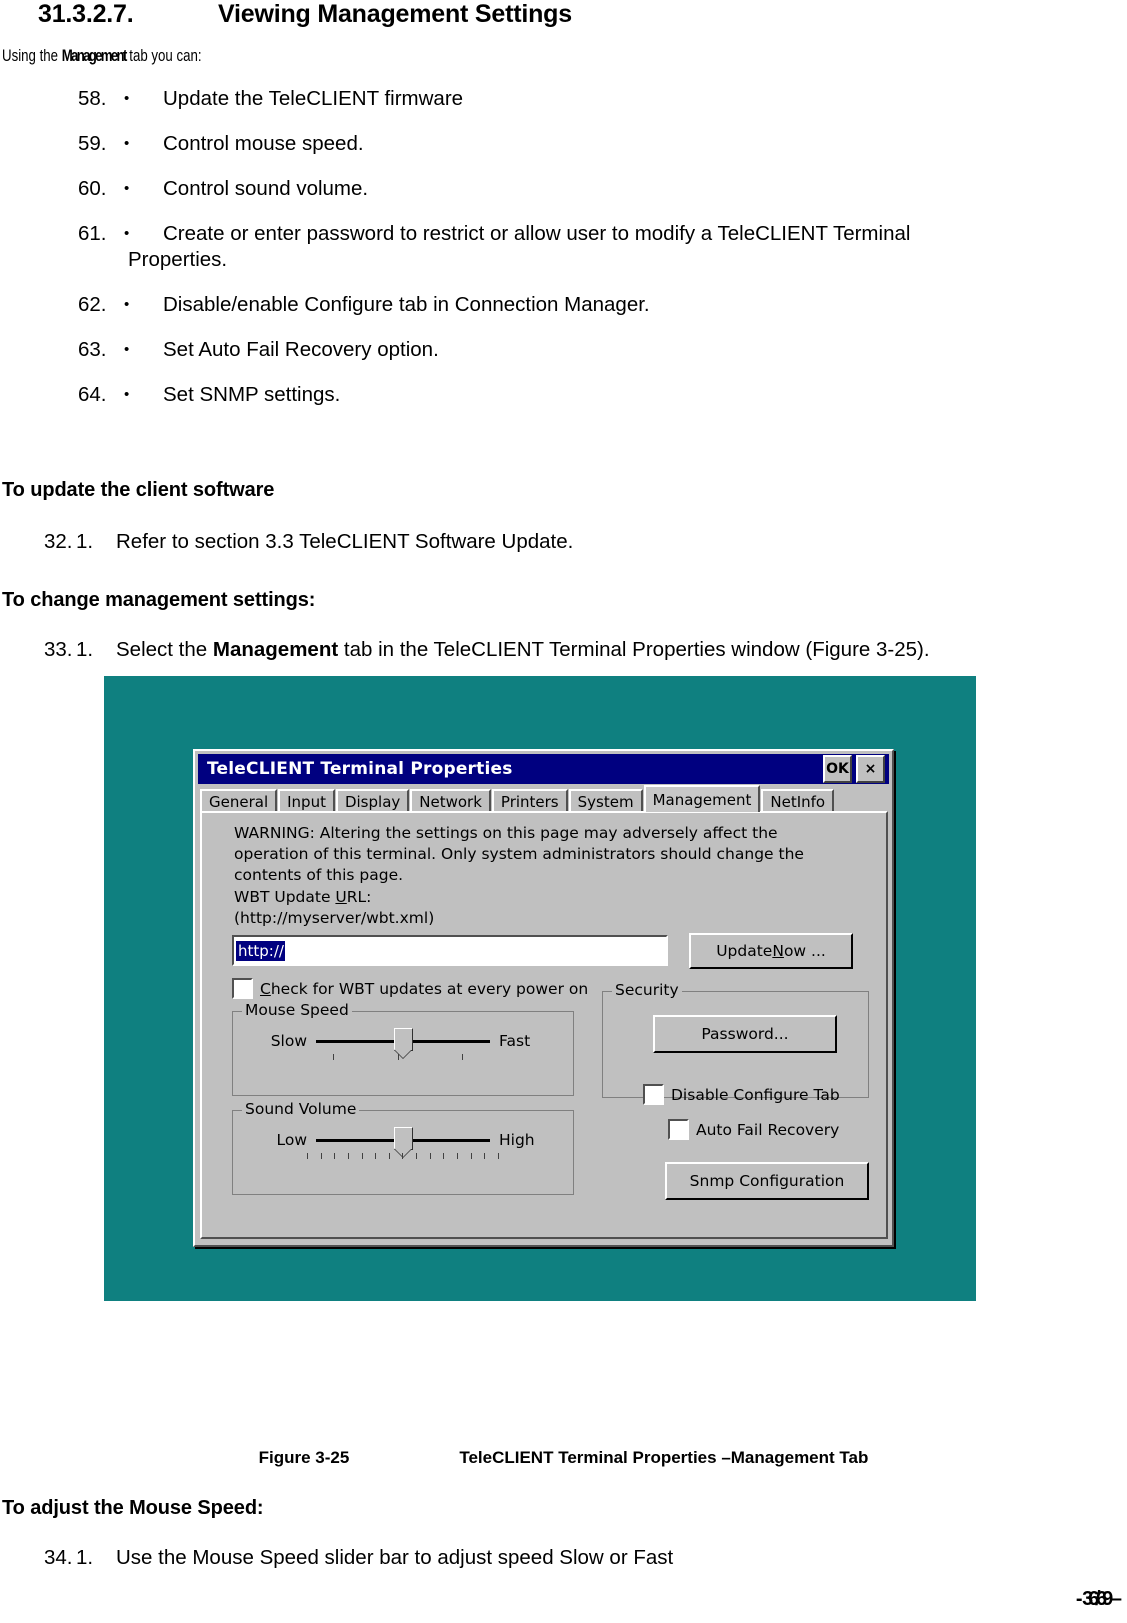 The height and width of the screenshot is (1623, 1127). What do you see at coordinates (275, 649) in the screenshot?
I see `step-text-bold: Management` at bounding box center [275, 649].